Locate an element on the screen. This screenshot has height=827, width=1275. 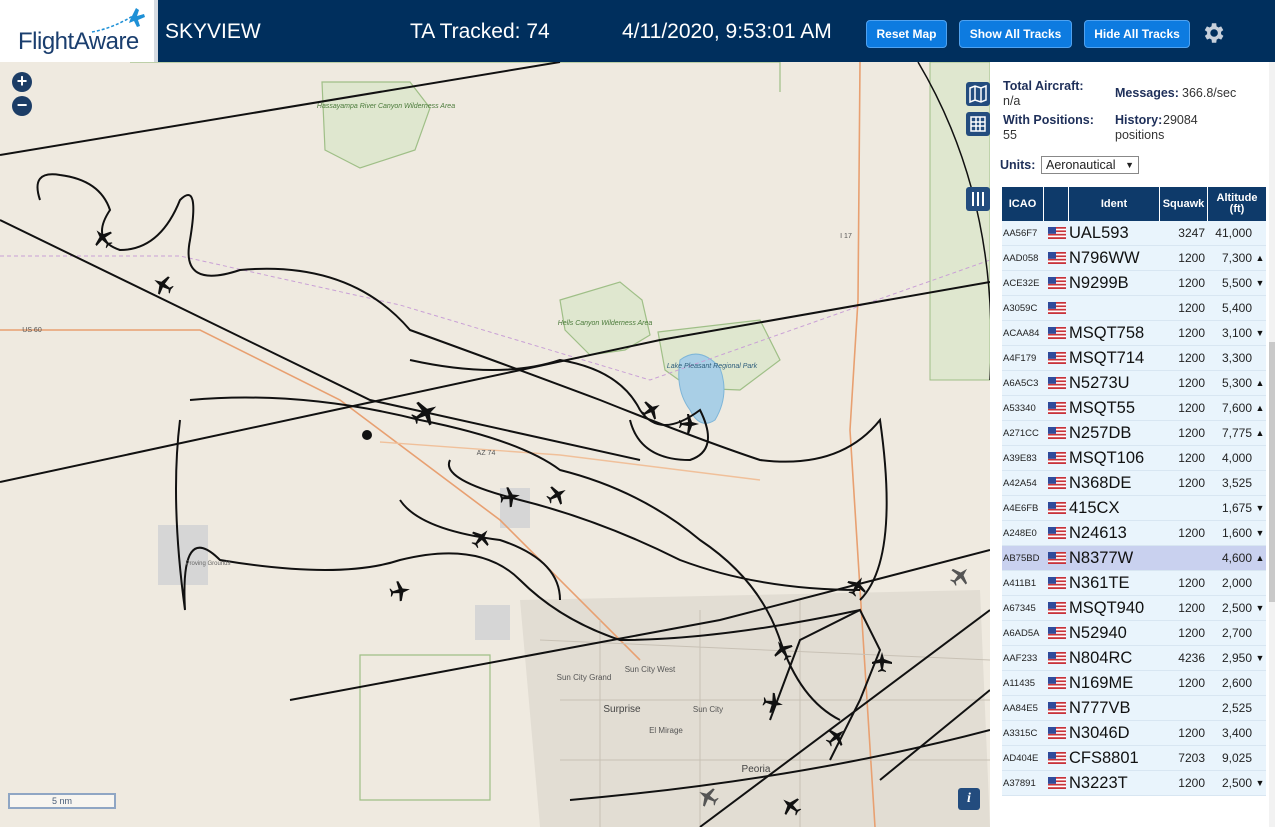
reset-map-button: Reset Map is located at coordinates (906, 34).